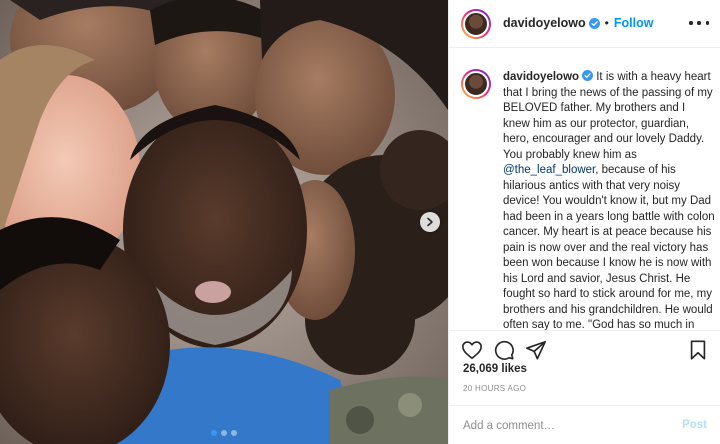 The width and height of the screenshot is (720, 444). I want to click on carousel-next-button, so click(430, 222).